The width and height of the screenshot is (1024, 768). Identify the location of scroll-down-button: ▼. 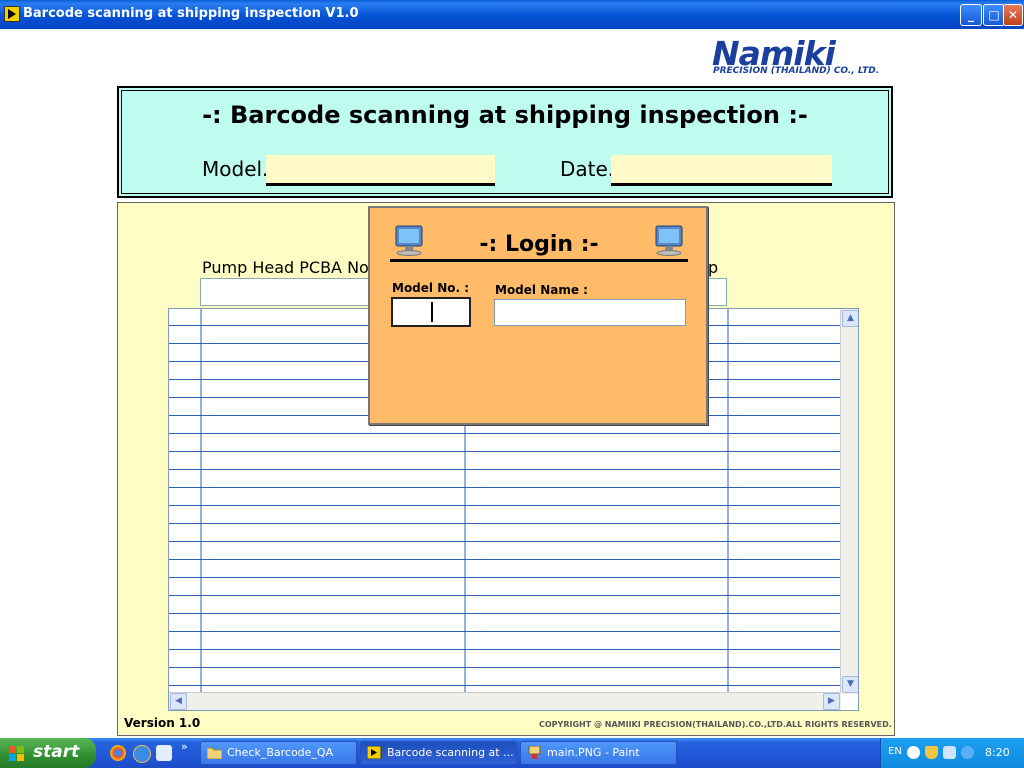
(850, 684).